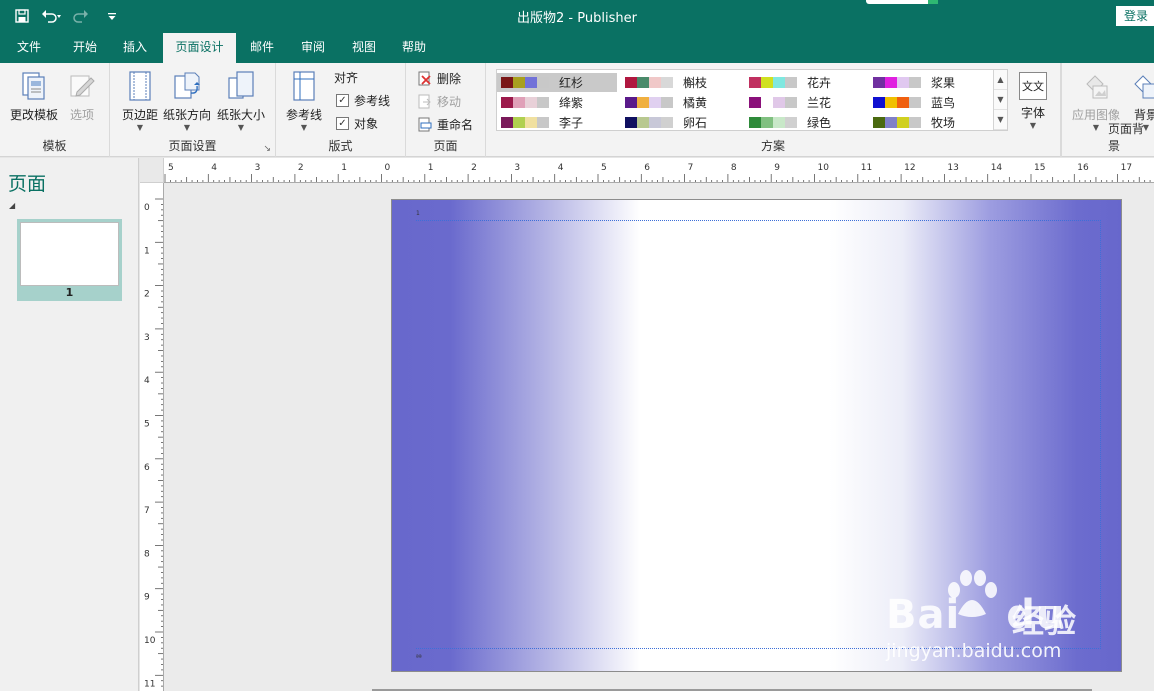 This screenshot has width=1154, height=691. Describe the element at coordinates (943, 83) in the screenshot. I see `scheme-name: 浆果` at that location.